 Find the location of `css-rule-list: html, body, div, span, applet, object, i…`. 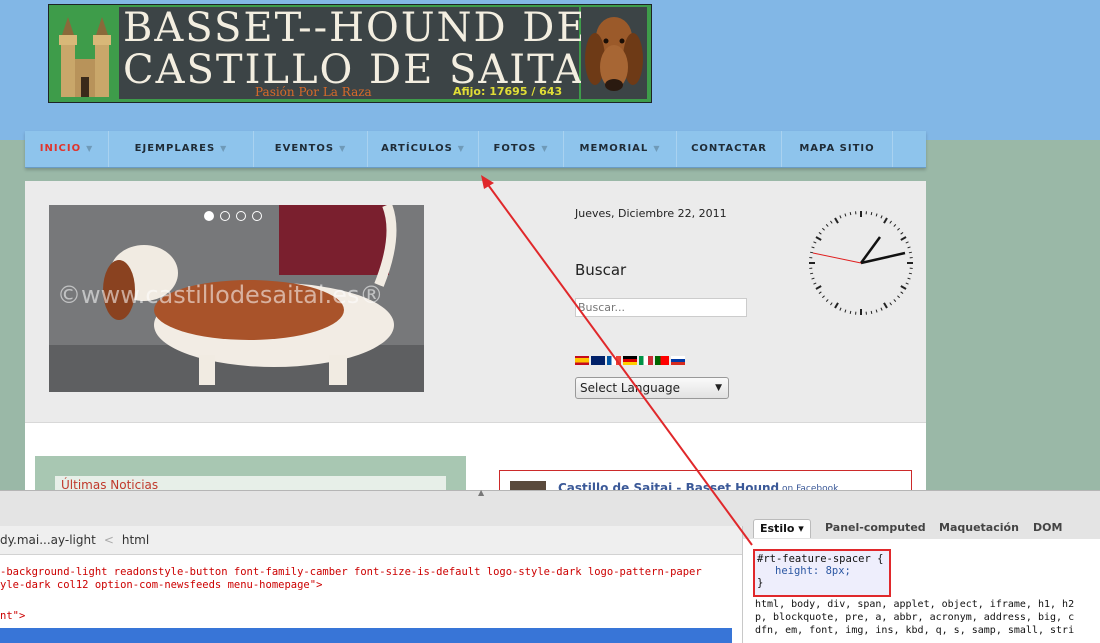

css-rule-list: html, body, div, span, applet, object, i… is located at coordinates (927, 617).